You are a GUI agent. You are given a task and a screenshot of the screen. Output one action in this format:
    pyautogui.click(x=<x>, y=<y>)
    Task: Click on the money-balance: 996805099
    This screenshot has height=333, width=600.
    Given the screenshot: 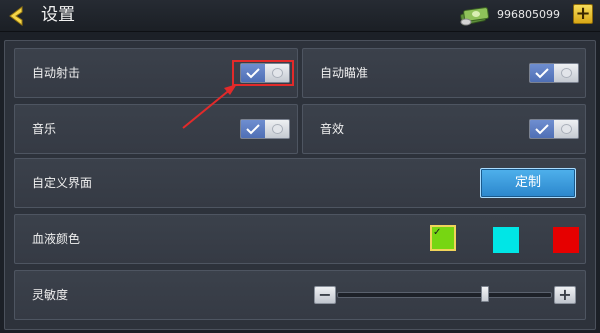 What is the action you would take?
    pyautogui.click(x=528, y=14)
    